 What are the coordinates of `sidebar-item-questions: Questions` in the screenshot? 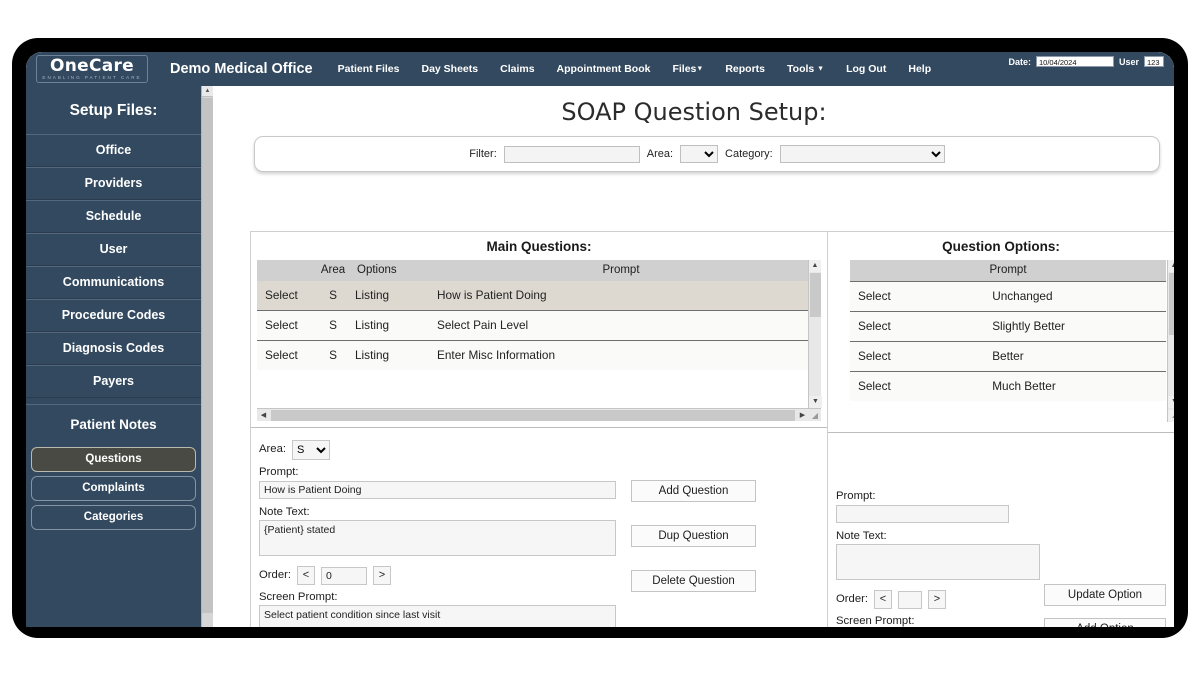 It's located at (113, 459).